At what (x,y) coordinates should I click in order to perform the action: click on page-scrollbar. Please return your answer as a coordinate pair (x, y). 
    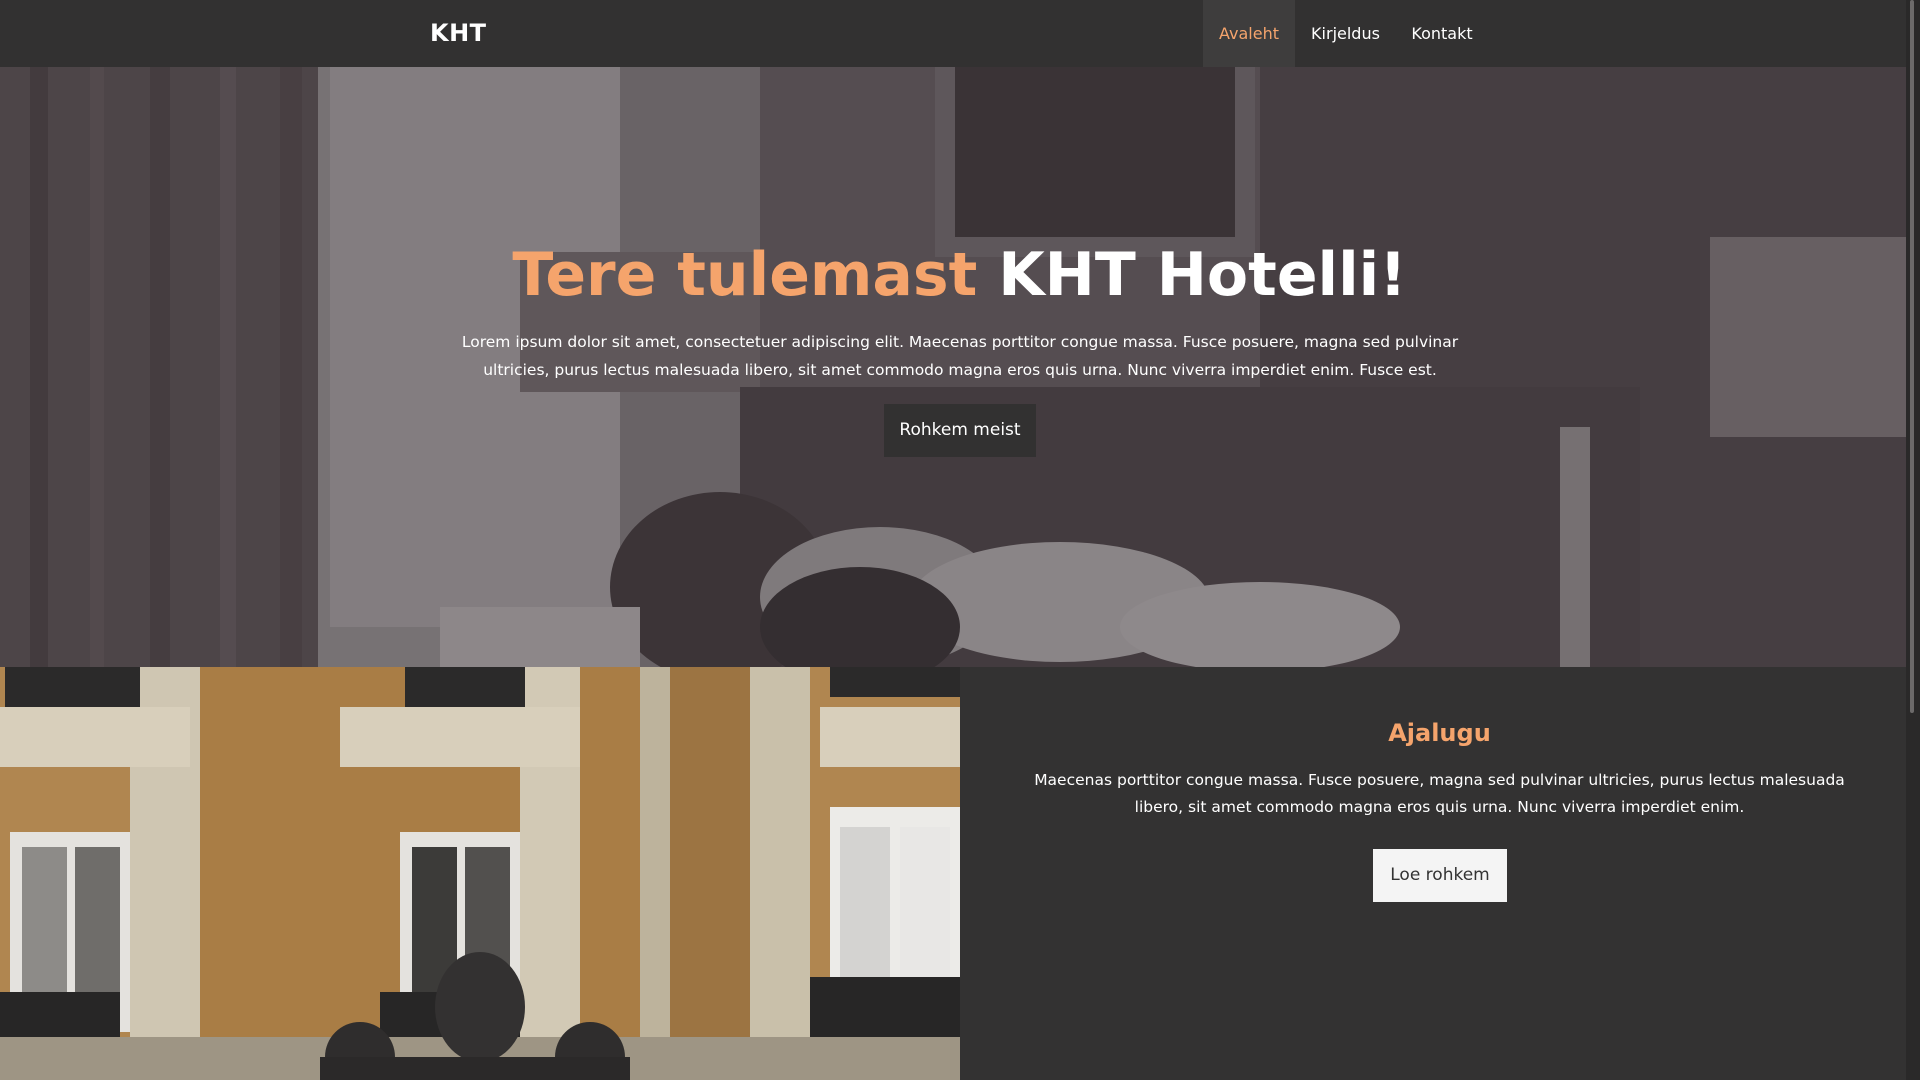
    Looking at the image, I should click on (1913, 540).